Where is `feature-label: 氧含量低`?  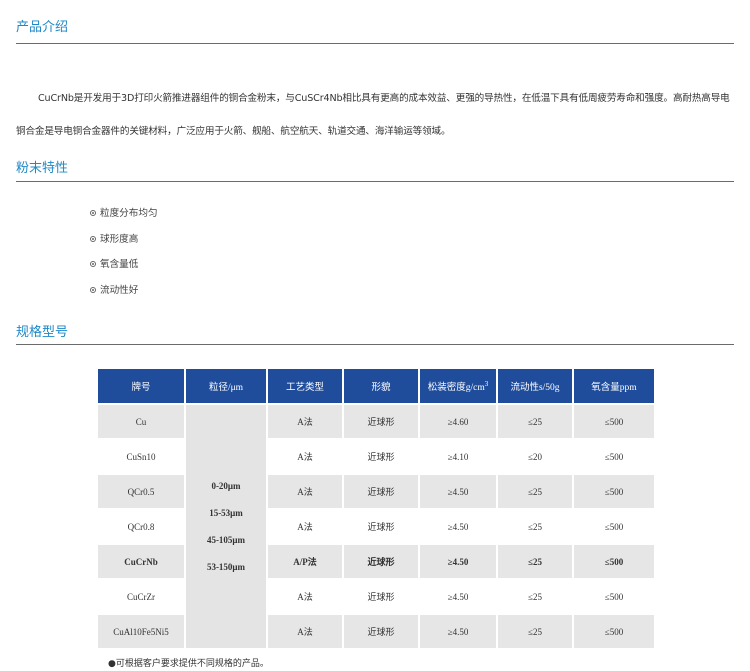 feature-label: 氧含量低 is located at coordinates (119, 265).